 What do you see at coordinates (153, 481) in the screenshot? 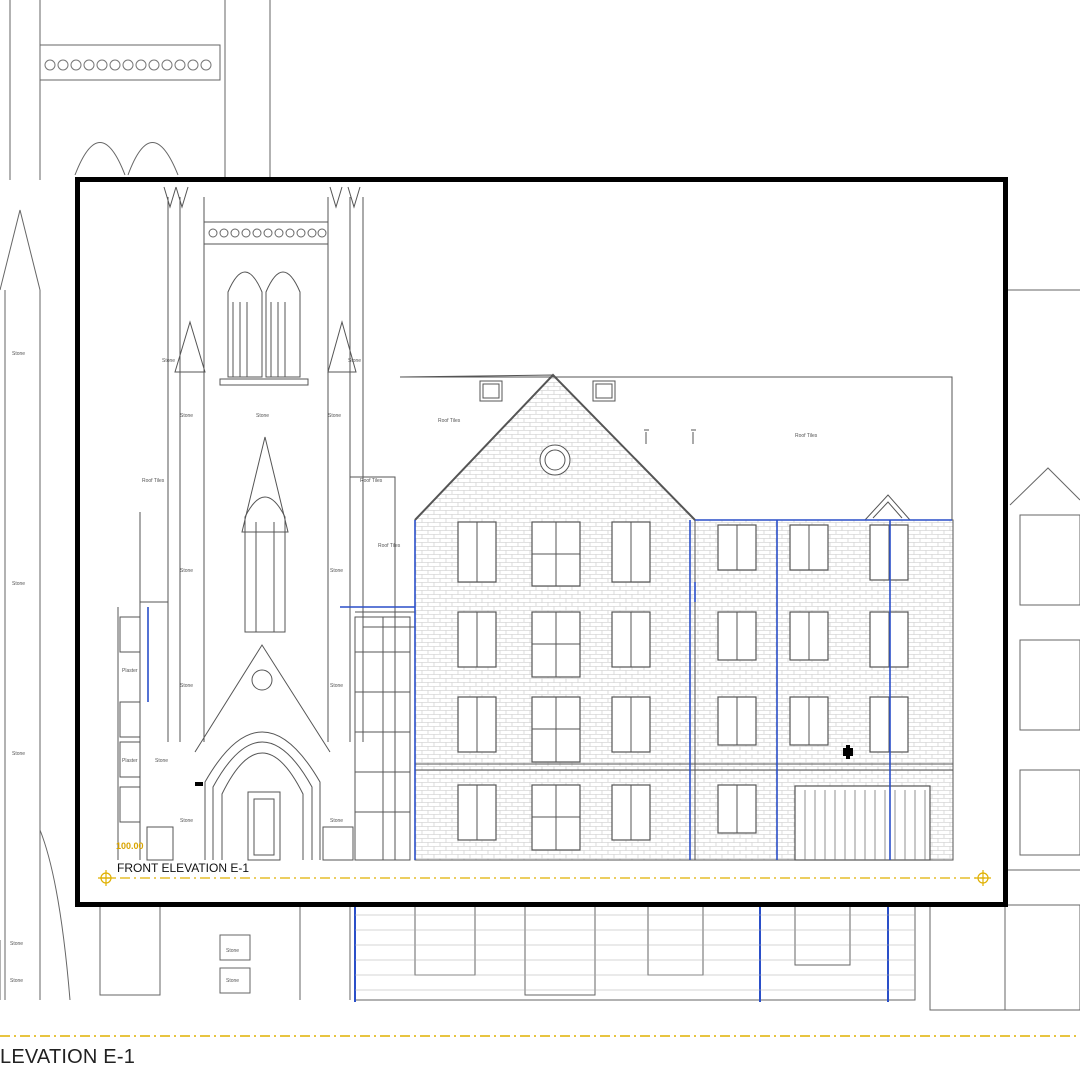
I see `label-roof-tiles: Roof Tiles` at bounding box center [153, 481].